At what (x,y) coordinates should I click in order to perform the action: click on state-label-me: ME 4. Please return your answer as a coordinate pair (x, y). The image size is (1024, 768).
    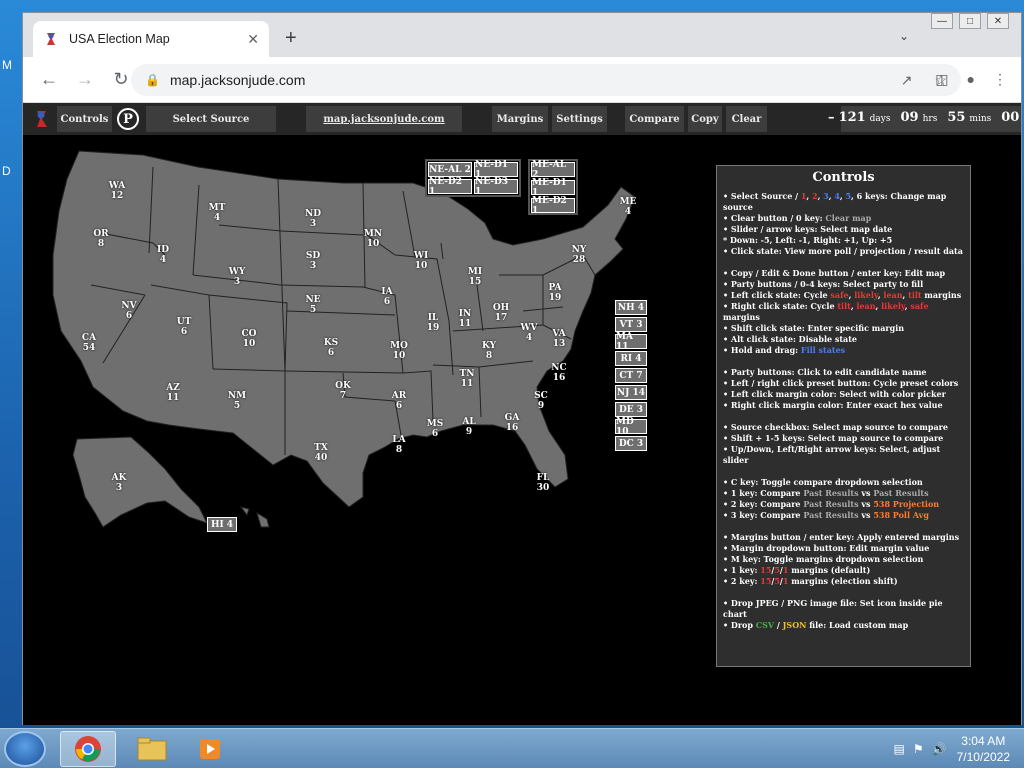
    Looking at the image, I should click on (628, 207).